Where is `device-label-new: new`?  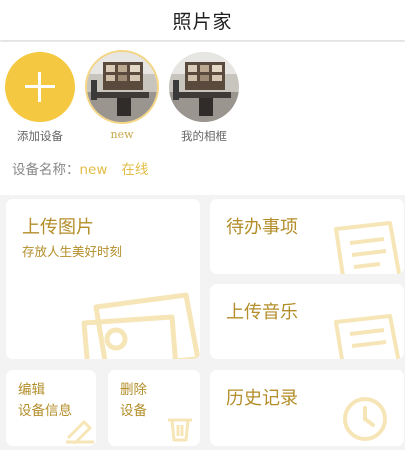
device-label-new: new is located at coordinates (122, 134).